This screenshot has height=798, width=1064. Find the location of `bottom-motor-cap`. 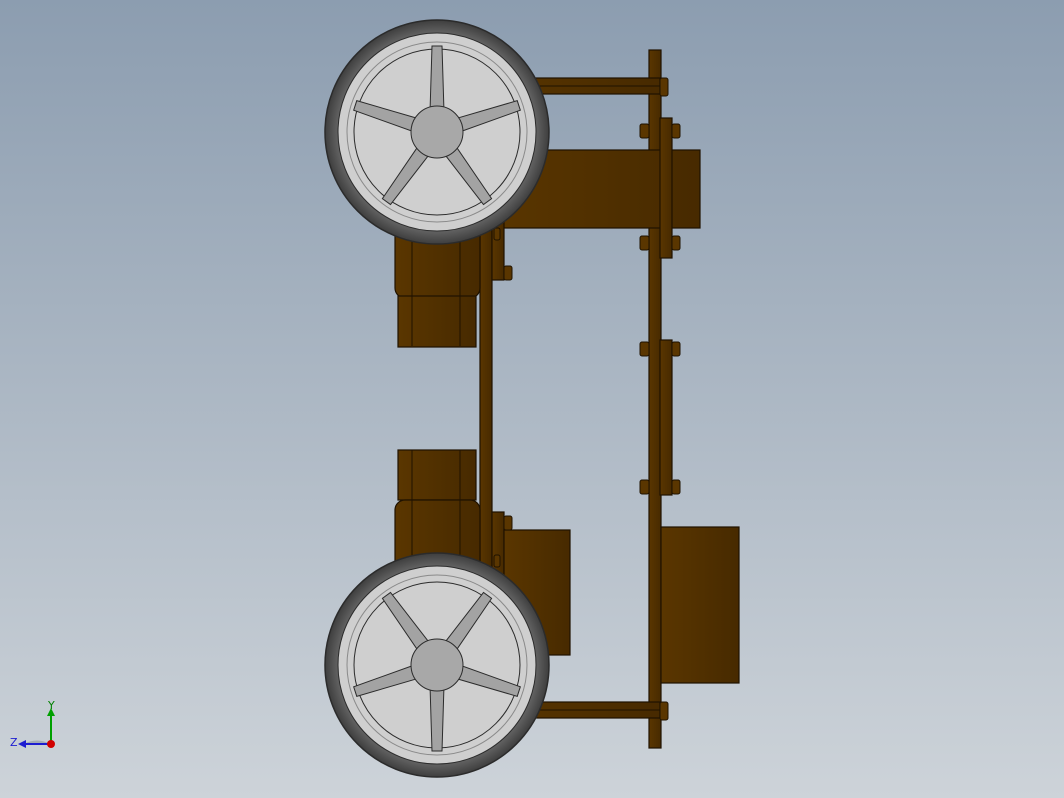

bottom-motor-cap is located at coordinates (437, 475).